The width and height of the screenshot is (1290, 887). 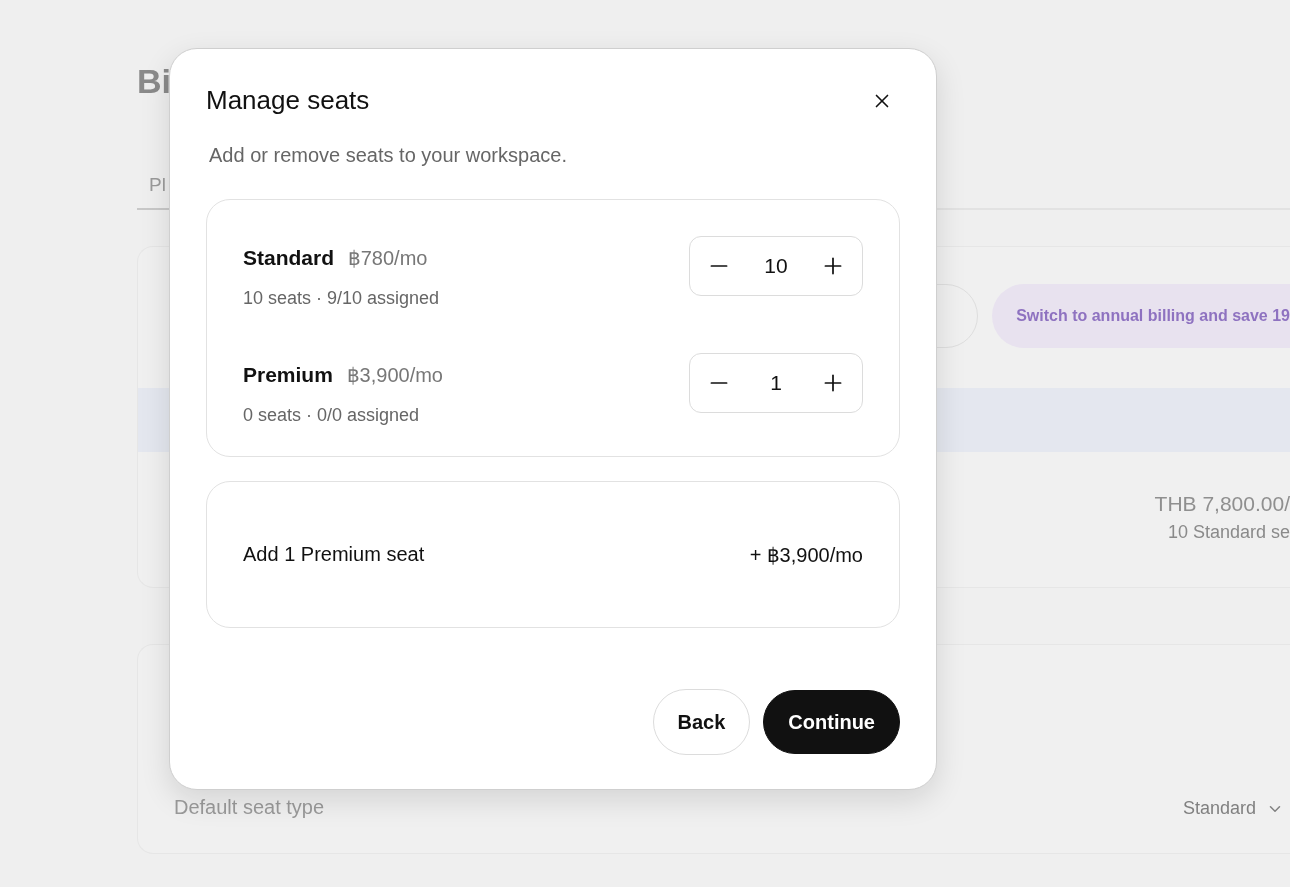 I want to click on seat-name: Standard, so click(x=288, y=258).